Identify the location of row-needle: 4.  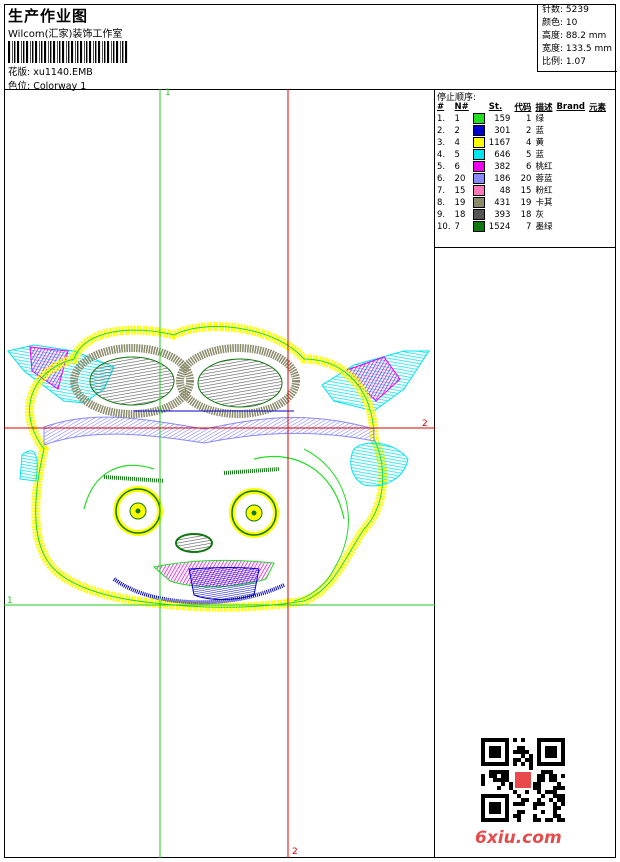
(457, 143).